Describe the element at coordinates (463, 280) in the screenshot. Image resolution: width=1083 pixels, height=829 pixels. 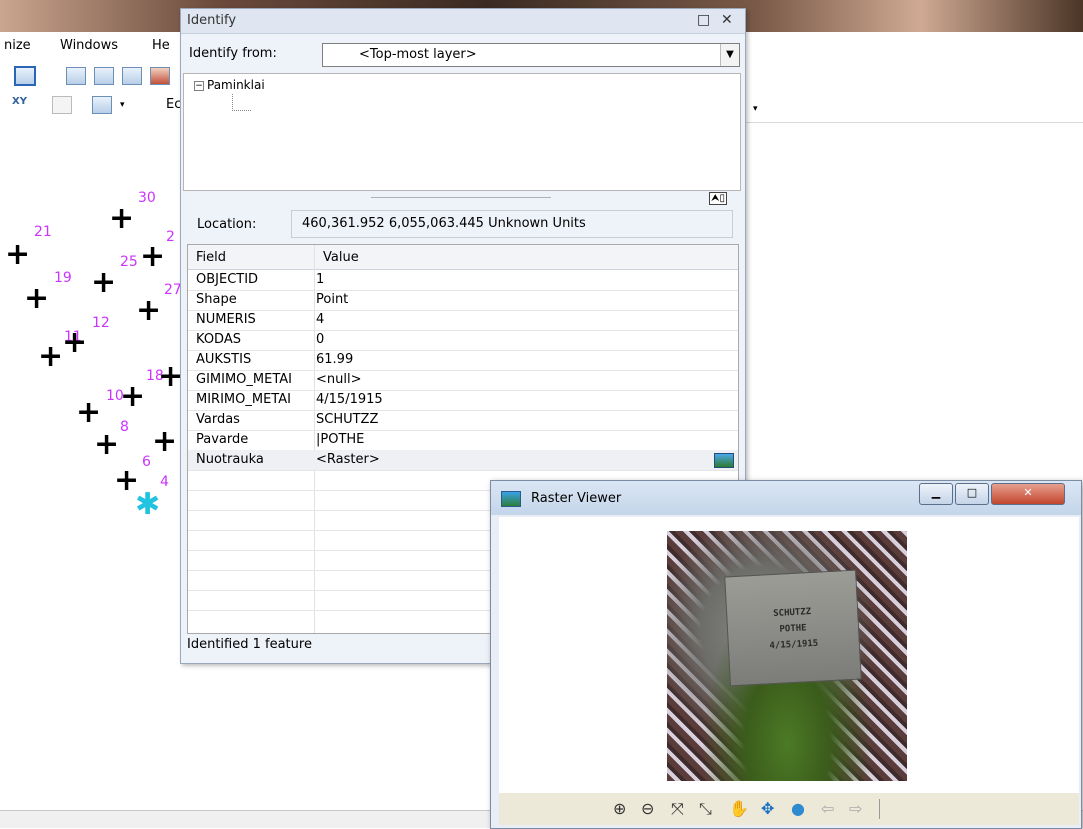
I see `table-row: OBJECTID 1` at that location.